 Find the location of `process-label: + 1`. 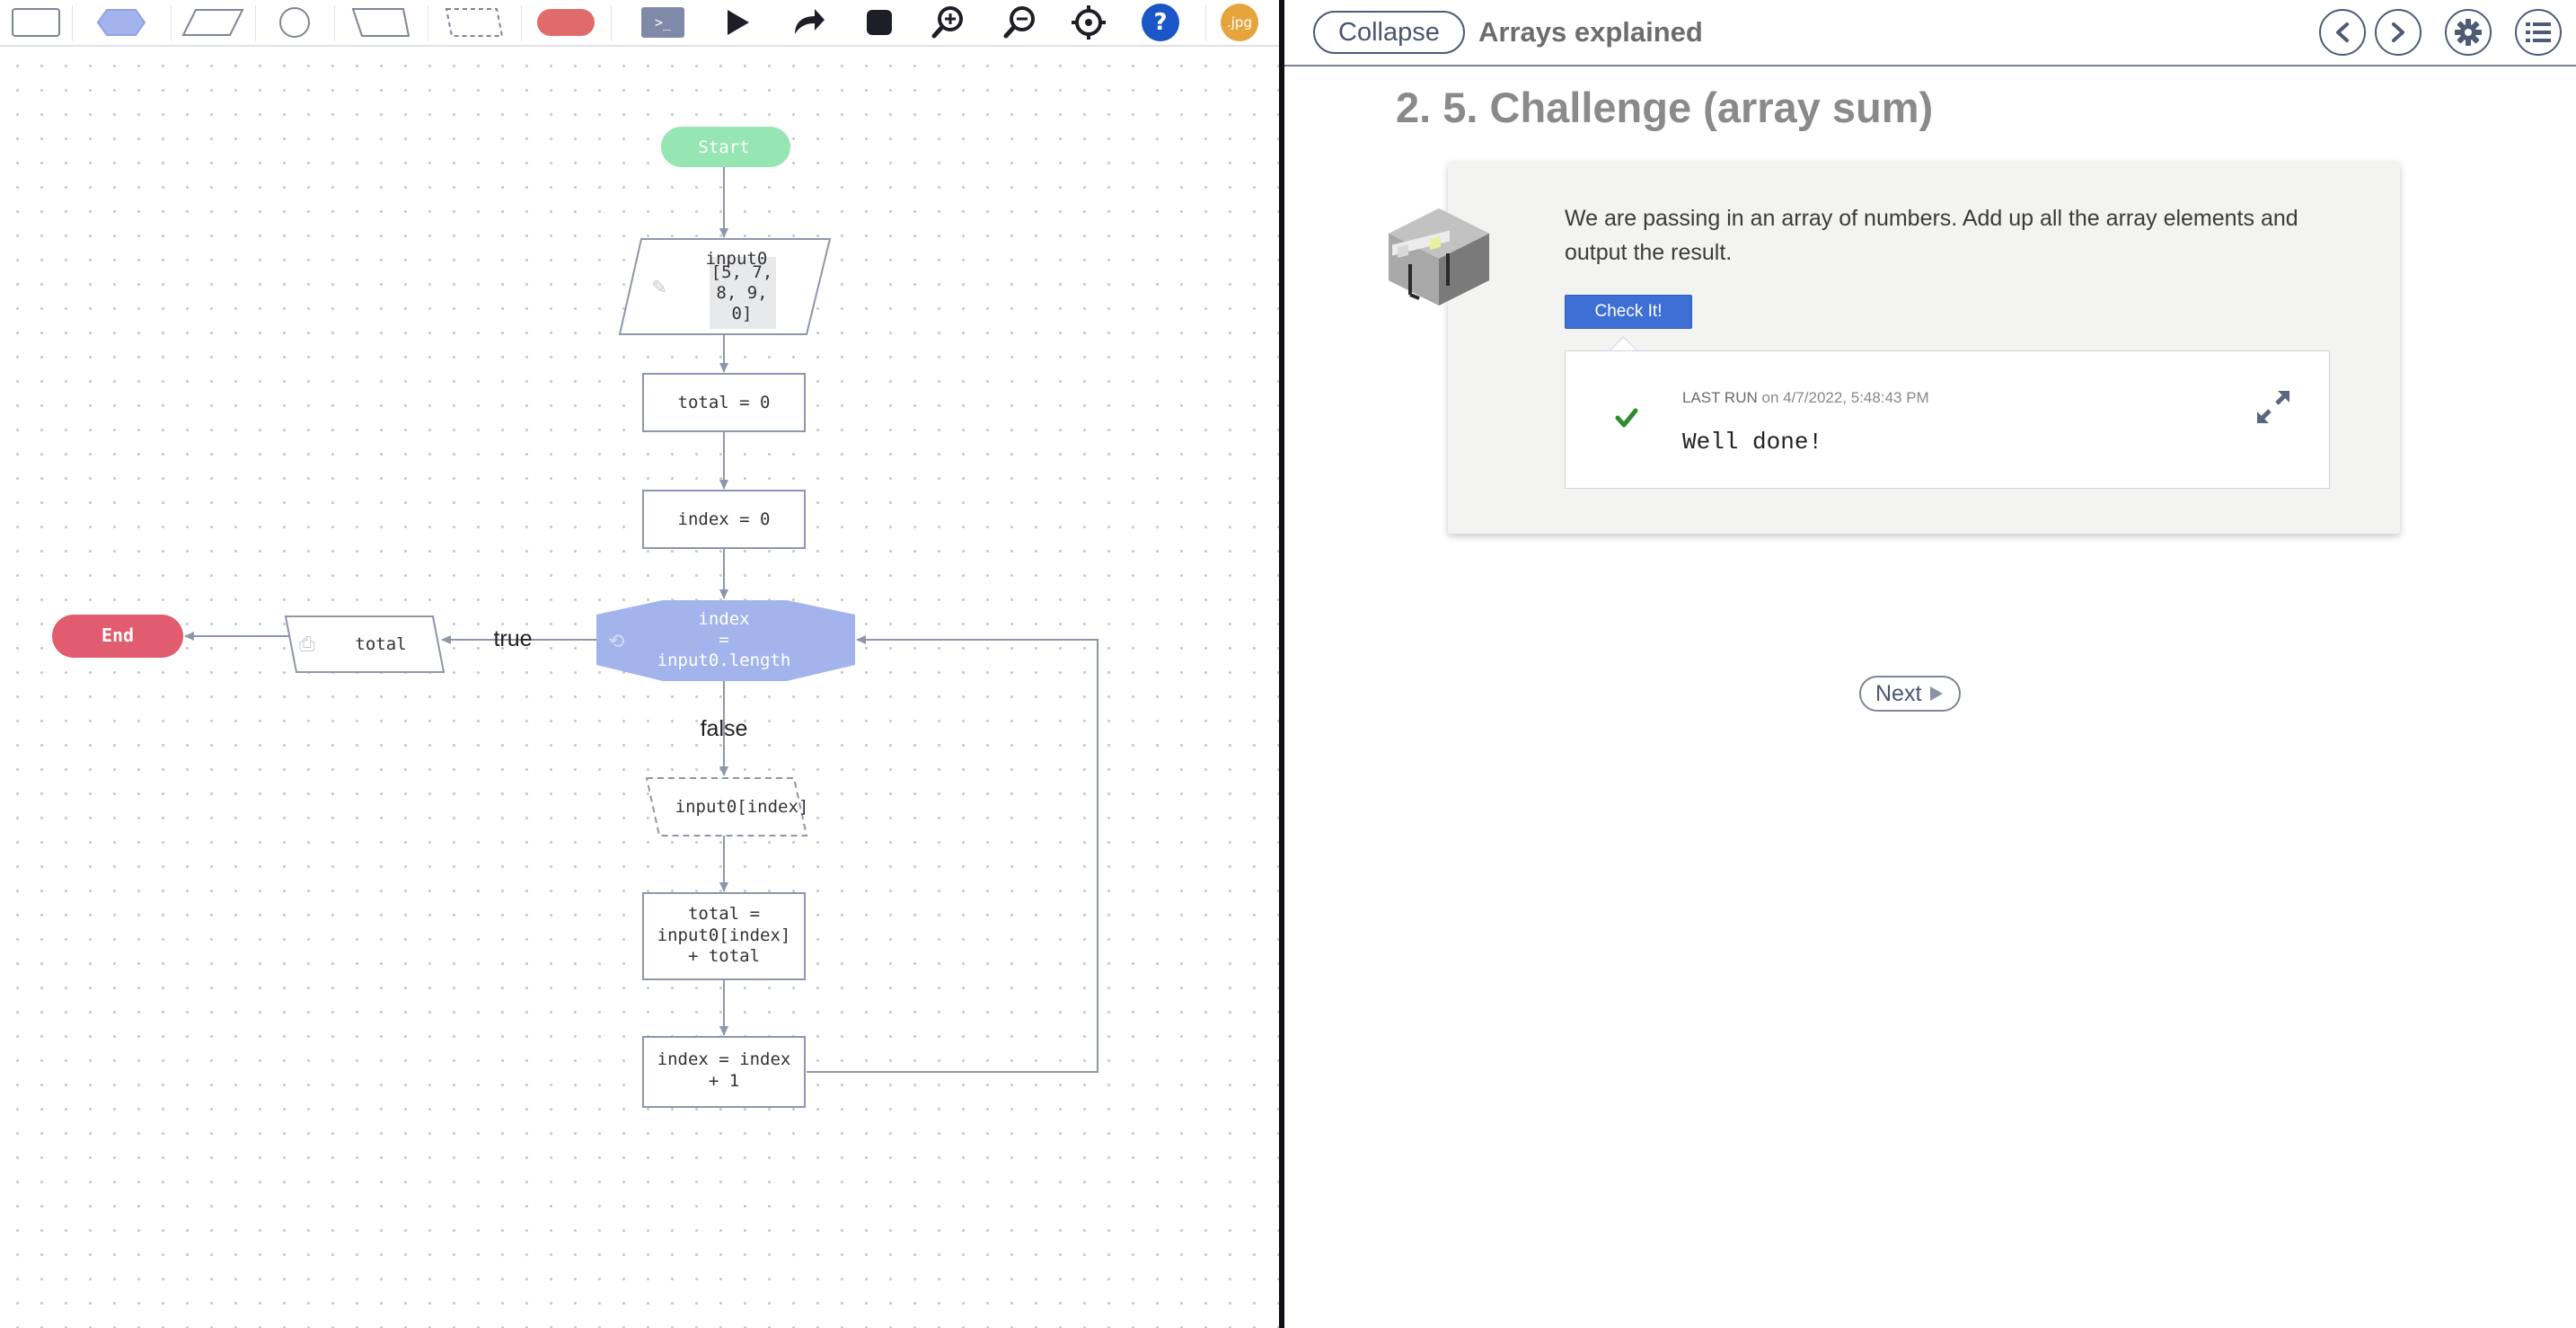

process-label: + 1 is located at coordinates (724, 1081).